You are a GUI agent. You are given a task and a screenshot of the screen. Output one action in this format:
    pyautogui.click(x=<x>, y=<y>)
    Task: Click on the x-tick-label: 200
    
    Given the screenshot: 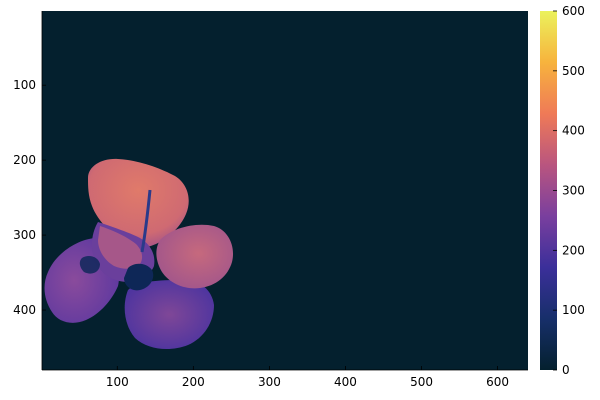 What is the action you would take?
    pyautogui.click(x=193, y=382)
    